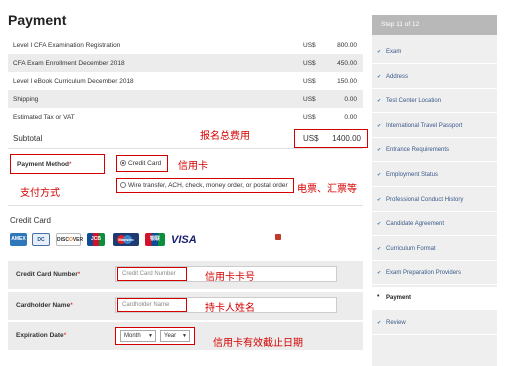 This screenshot has width=508, height=366. Describe the element at coordinates (424, 125) in the screenshot. I see `step-label: International Travel Passport` at that location.